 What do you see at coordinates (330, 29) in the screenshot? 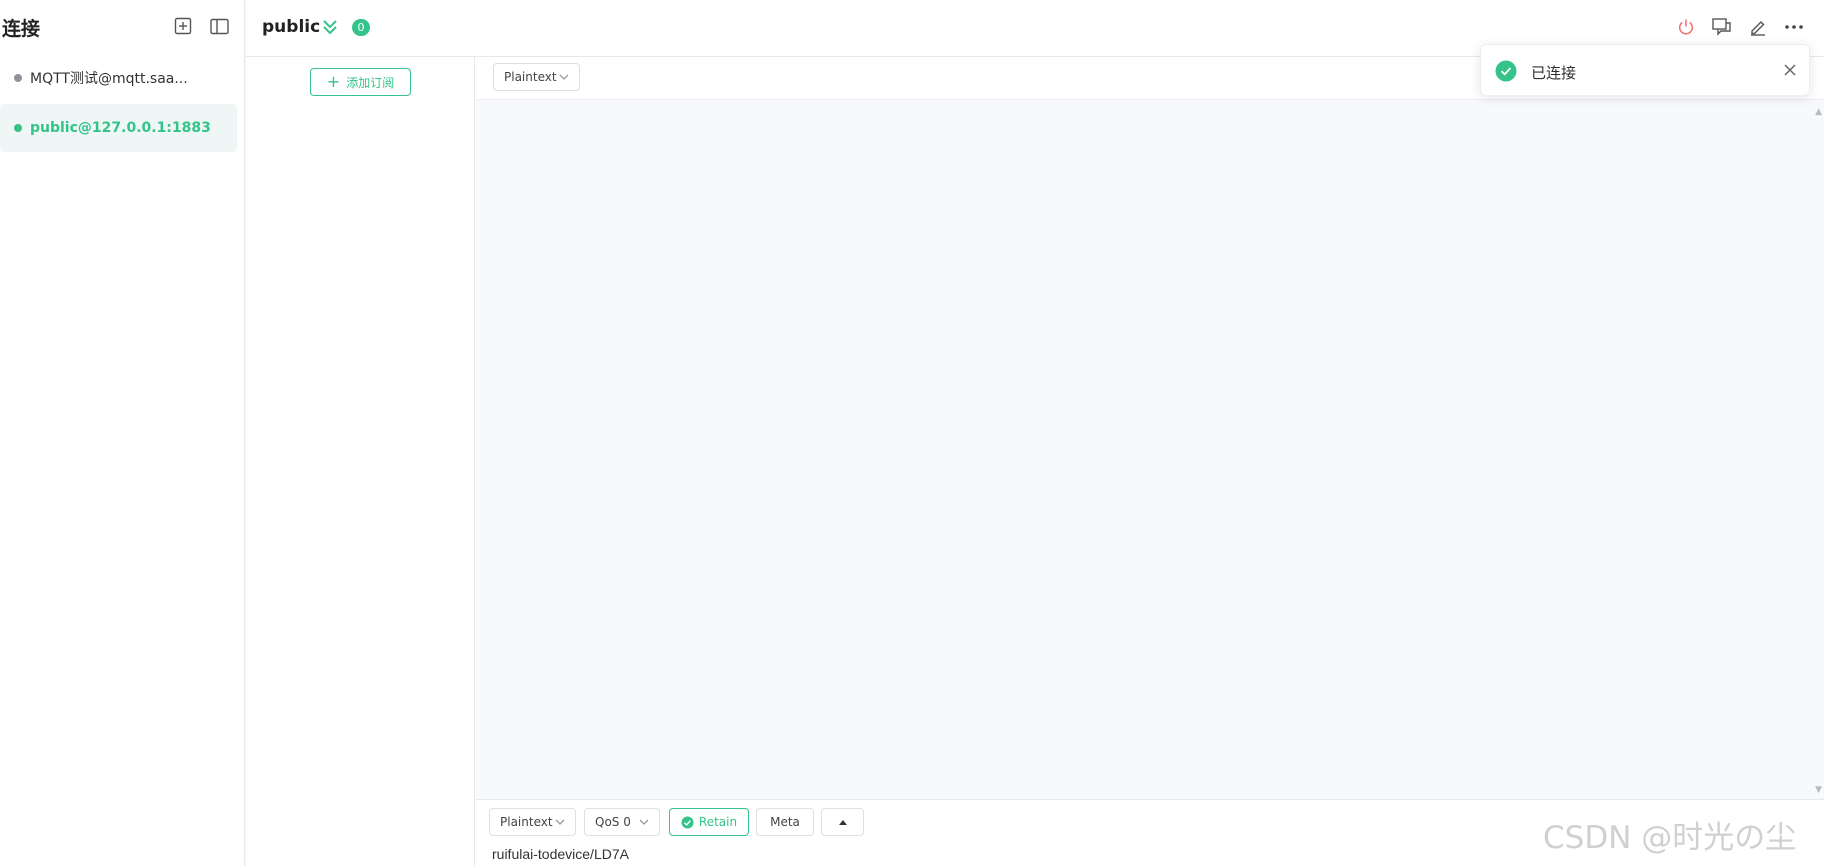
I see `chevrons-down-icon` at bounding box center [330, 29].